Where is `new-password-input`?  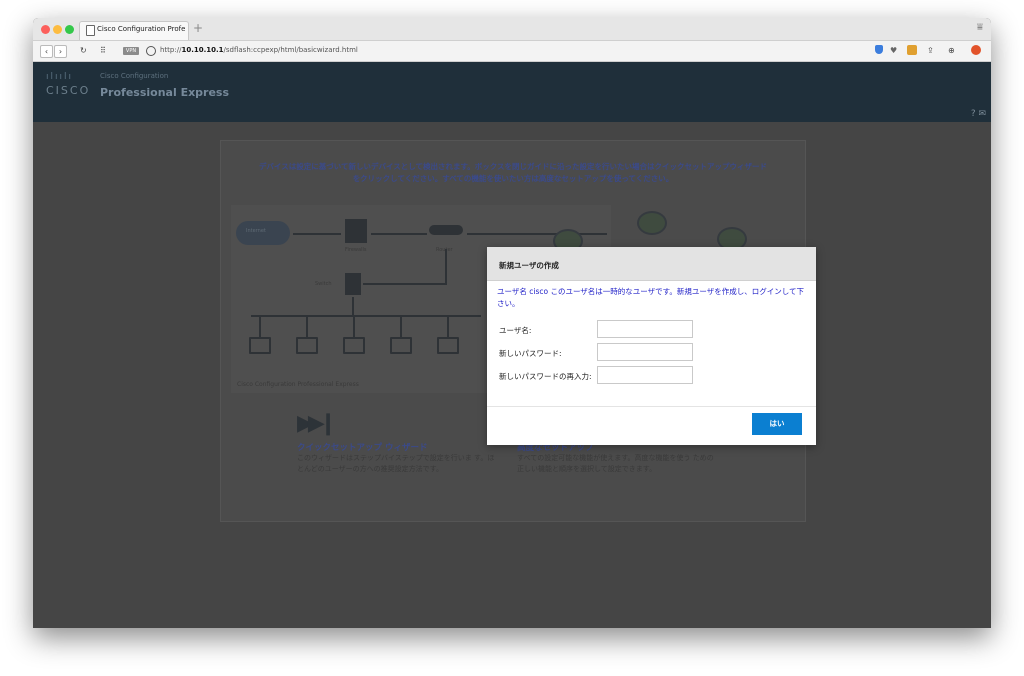 new-password-input is located at coordinates (645, 352).